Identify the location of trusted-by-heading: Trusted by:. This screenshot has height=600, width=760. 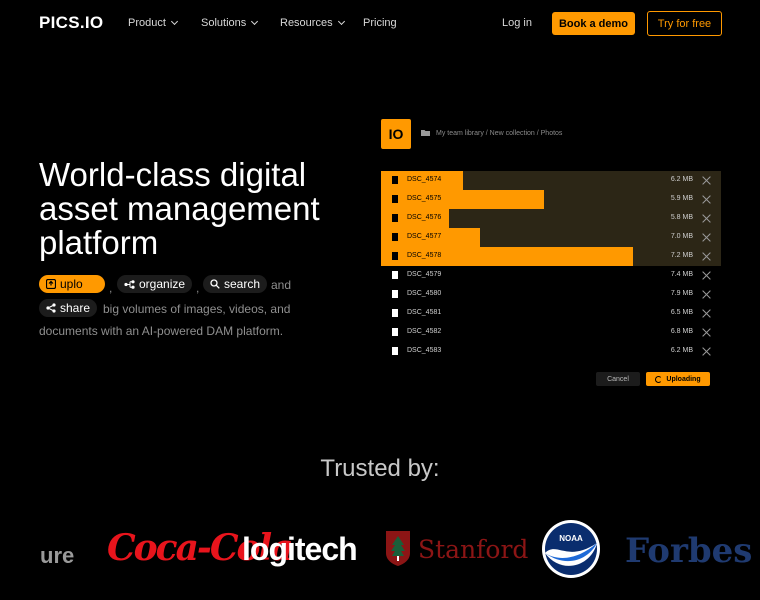
(380, 468).